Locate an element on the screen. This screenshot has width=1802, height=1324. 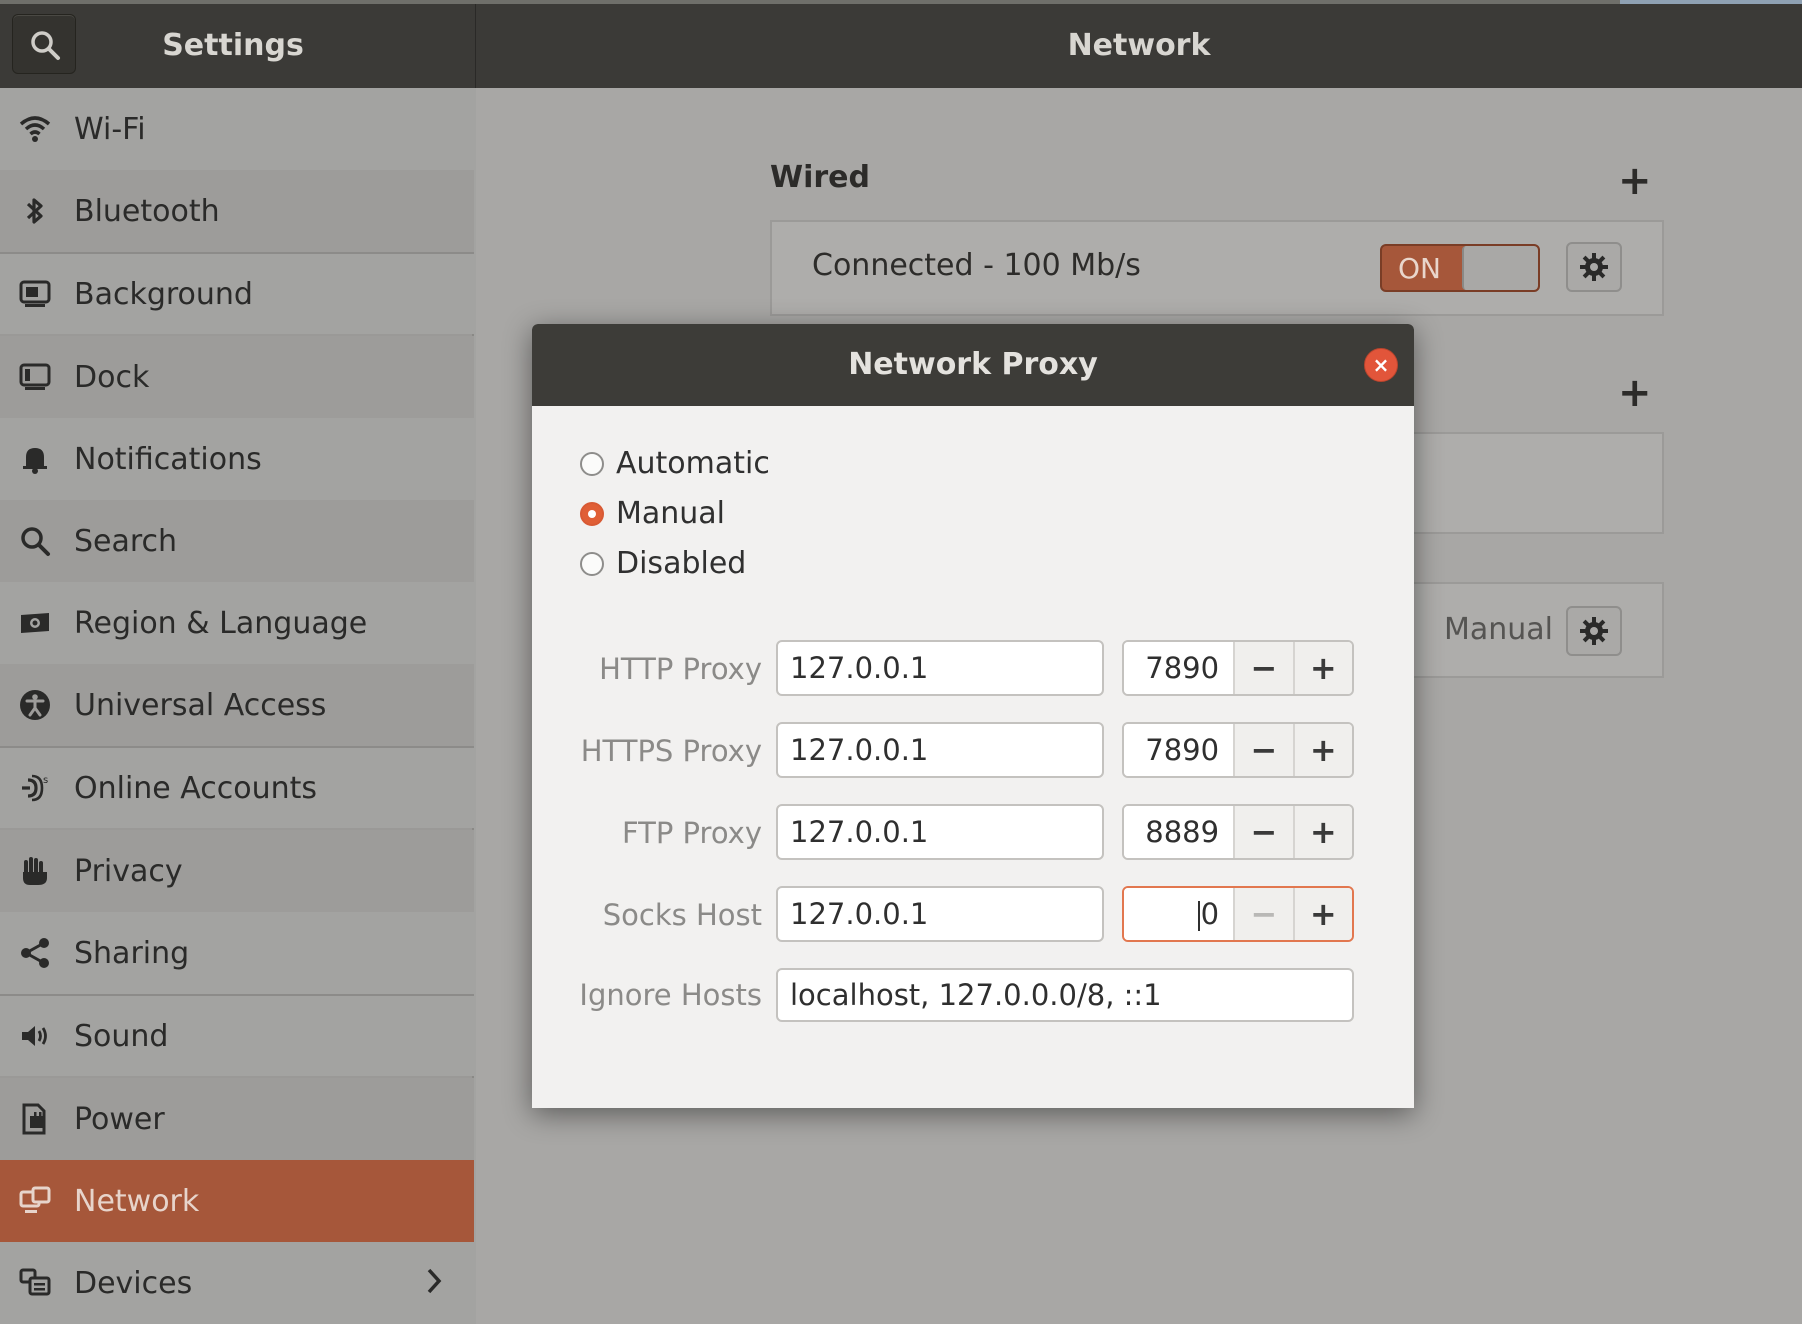
sidebar-item-universal-access: Universal Access is located at coordinates (237, 705).